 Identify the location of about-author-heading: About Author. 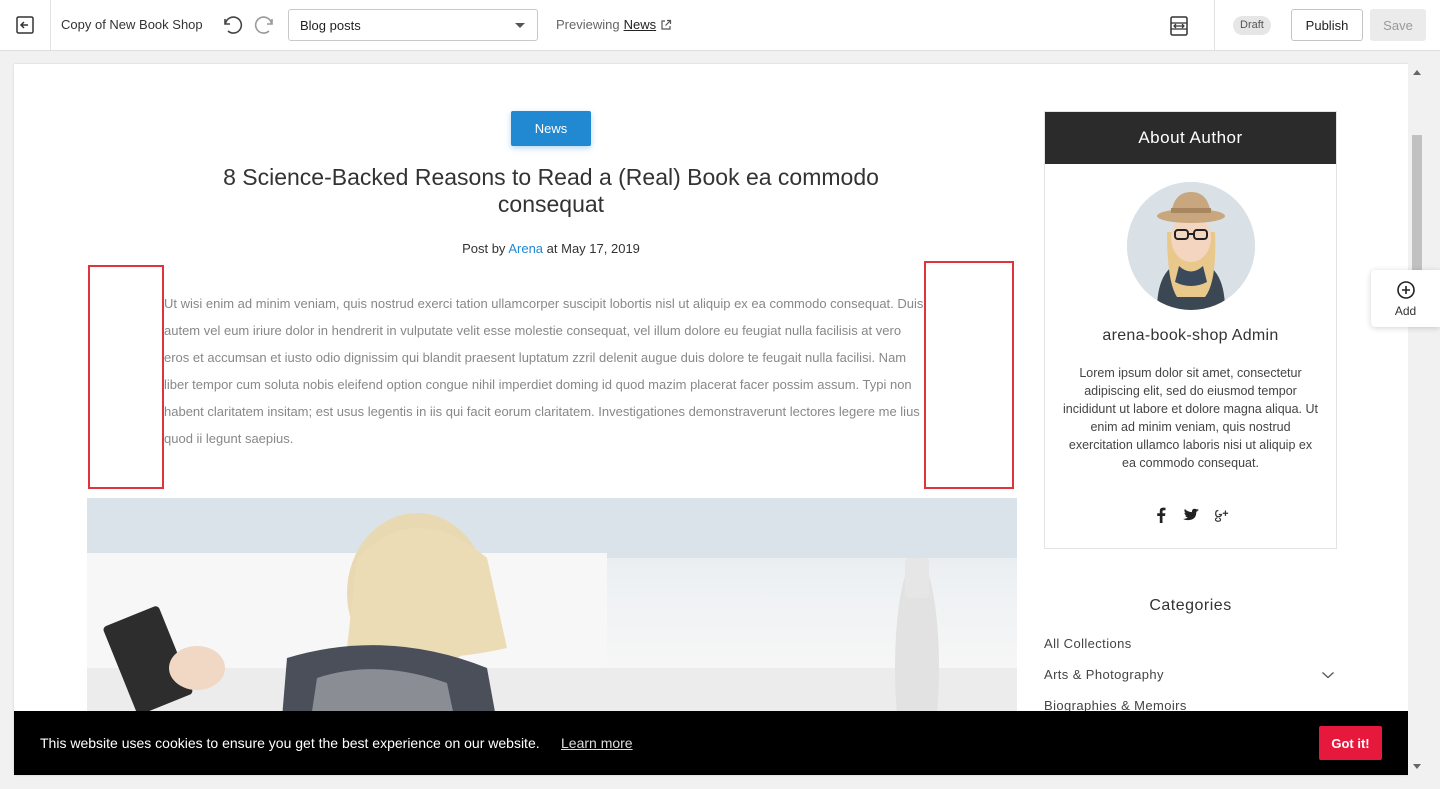
(1190, 138).